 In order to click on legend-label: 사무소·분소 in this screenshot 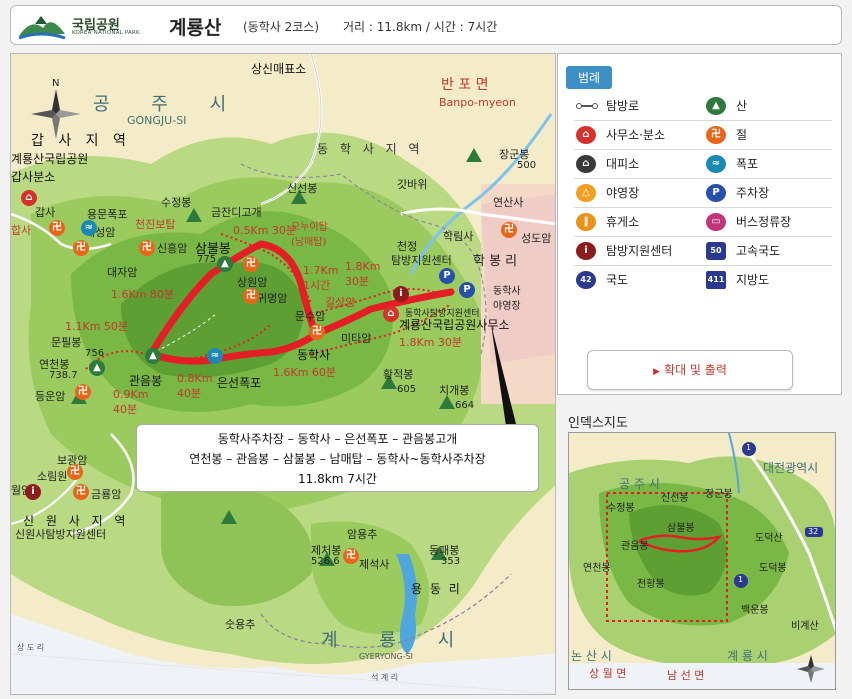, I will do `click(636, 135)`.